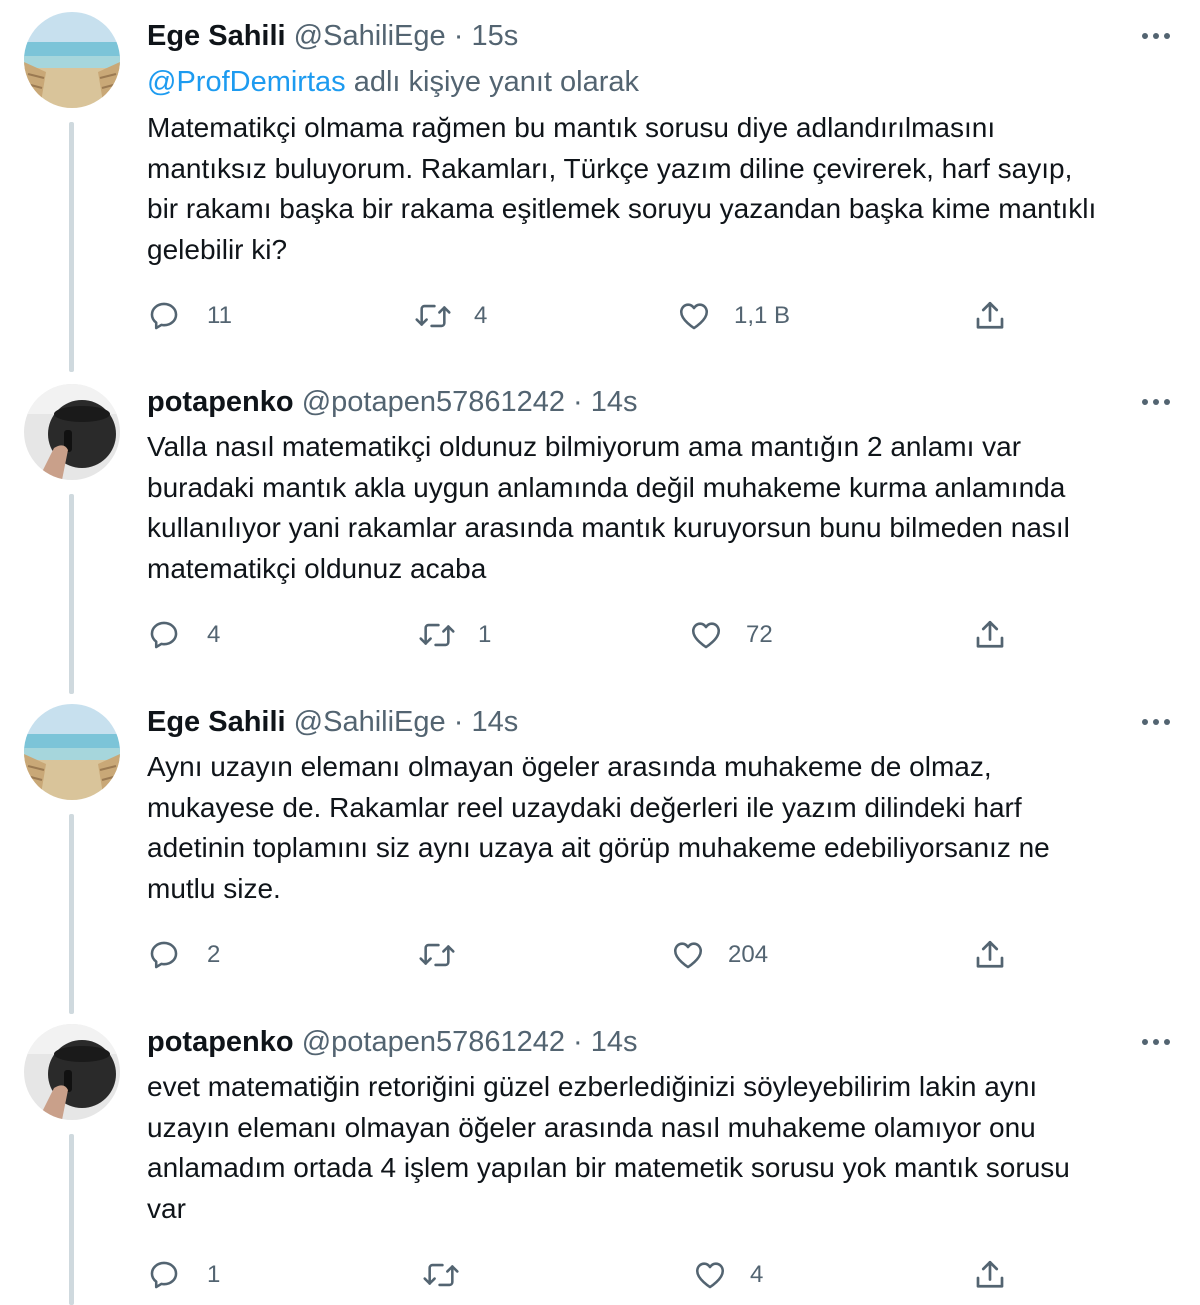  I want to click on retweet-button: 4, so click(450, 316).